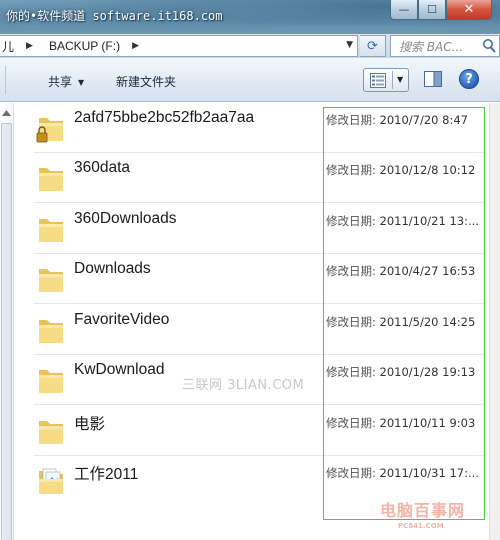 The image size is (500, 540). I want to click on corner-watermark-sub: PC841.COM, so click(421, 526).